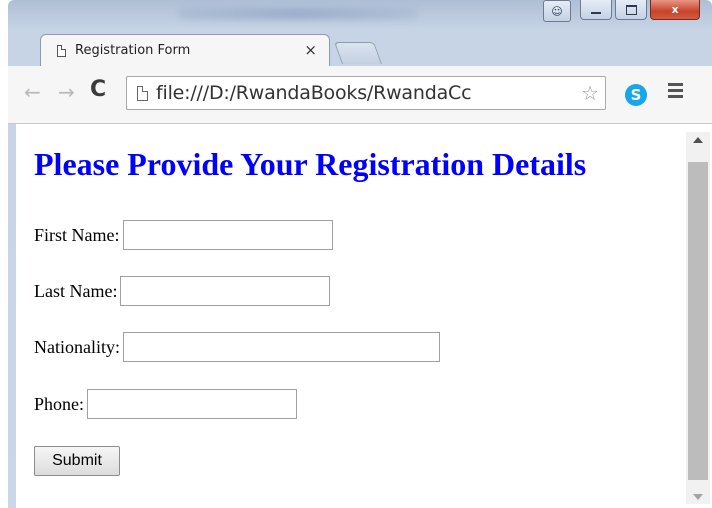 This screenshot has width=712, height=508. Describe the element at coordinates (590, 93) in the screenshot. I see `bookmark-star-icon: ☆` at that location.